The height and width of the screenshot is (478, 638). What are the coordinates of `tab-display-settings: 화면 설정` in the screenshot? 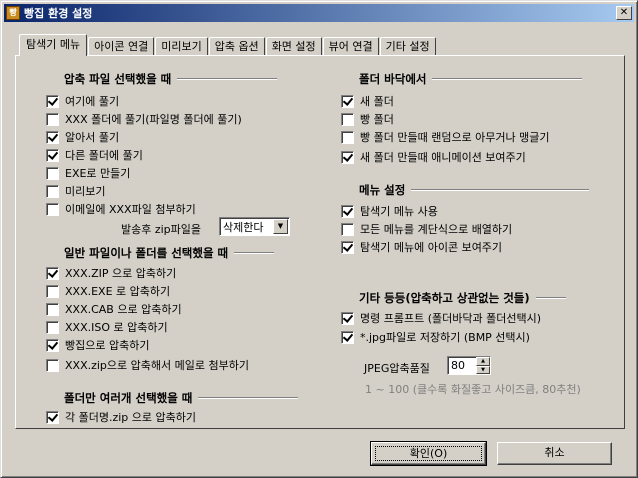 It's located at (293, 46).